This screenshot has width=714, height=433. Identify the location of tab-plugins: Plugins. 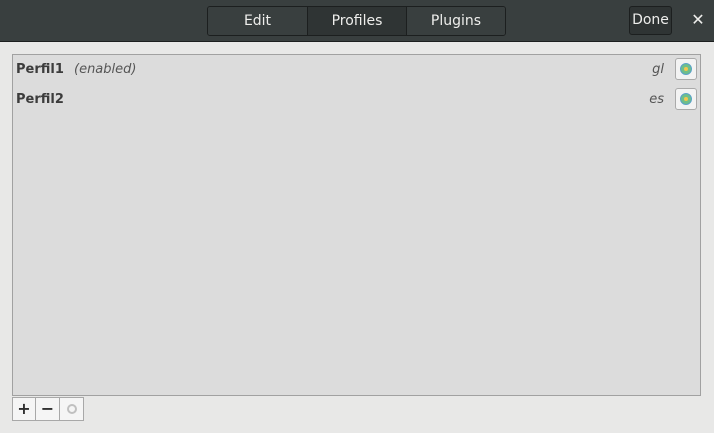
(455, 21).